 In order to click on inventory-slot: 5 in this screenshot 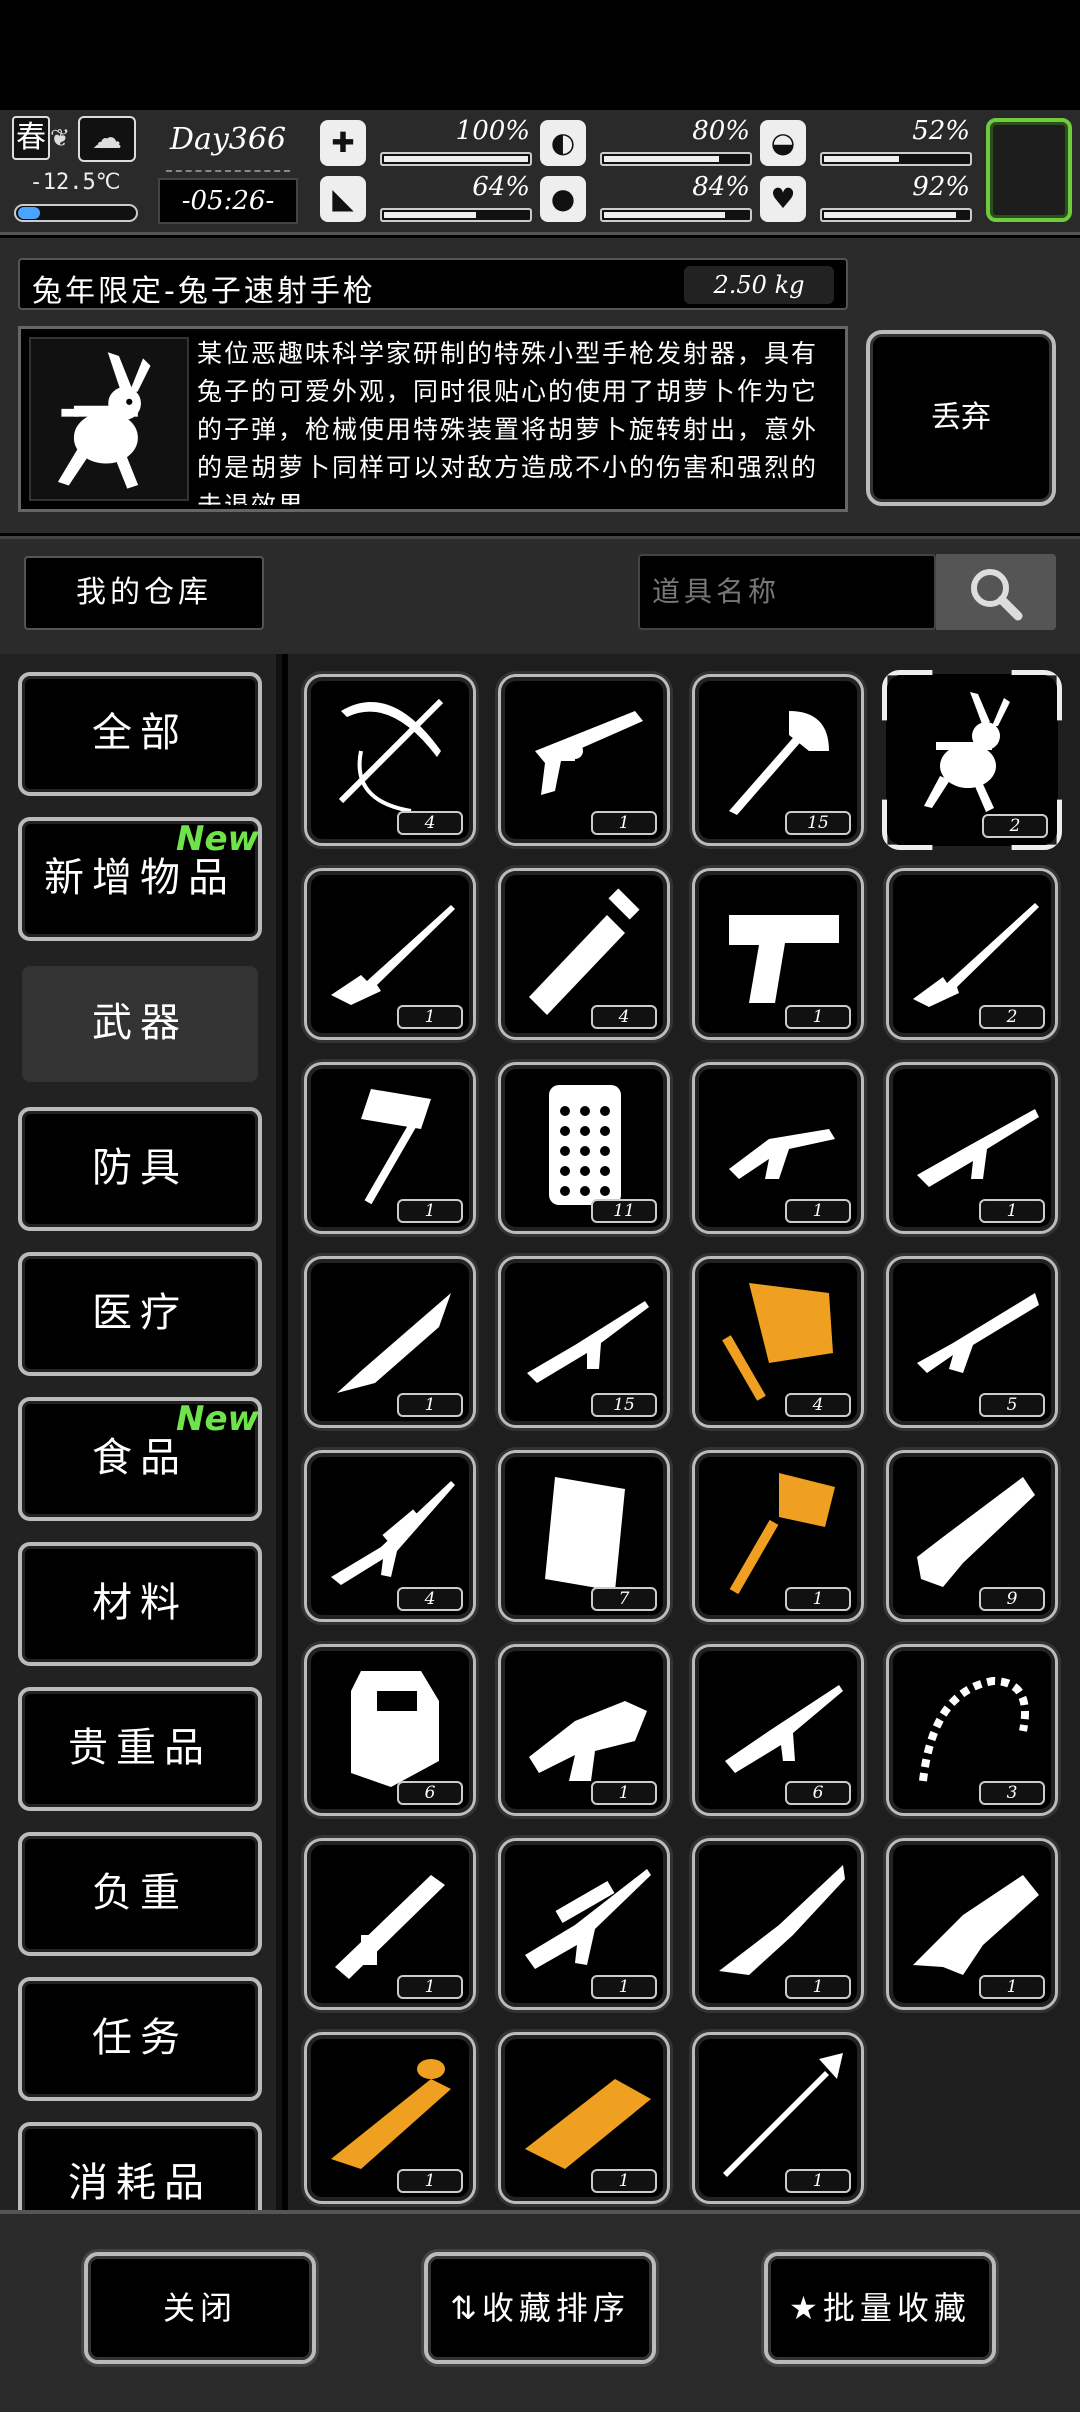, I will do `click(972, 1342)`.